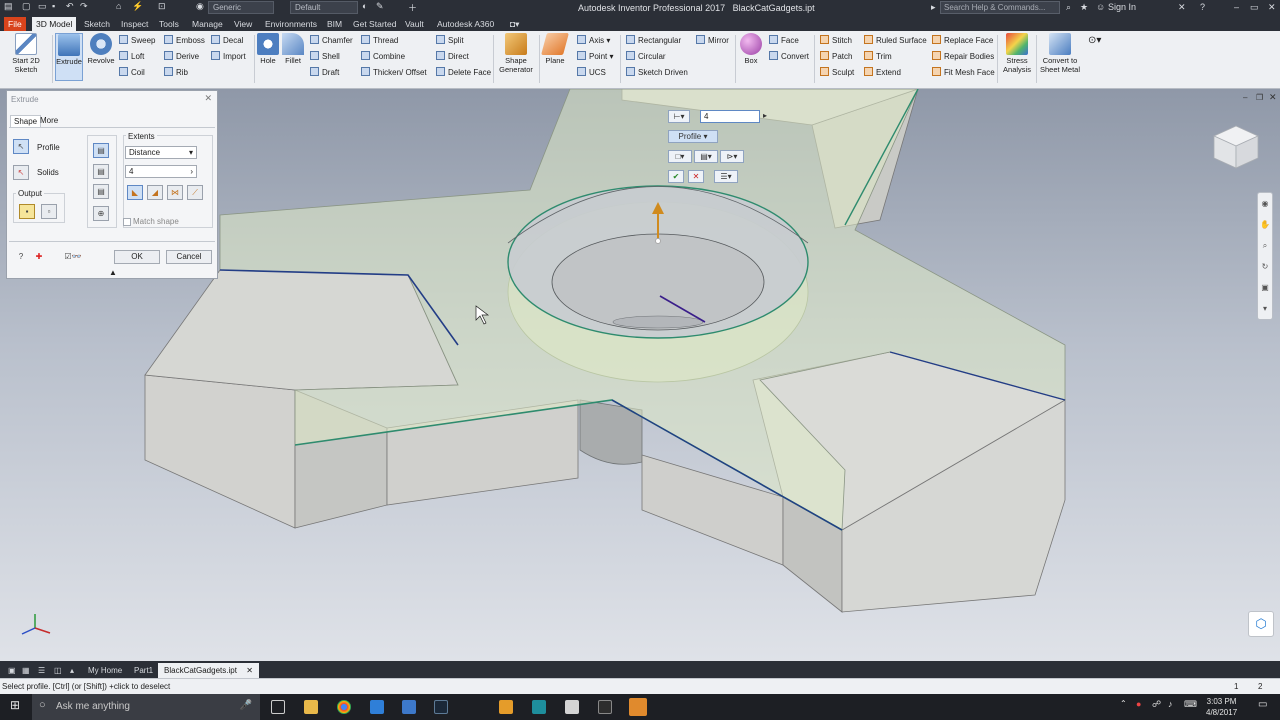 The width and height of the screenshot is (1280, 720). Describe the element at coordinates (380, 6) in the screenshot. I see `adjust-icon: ✎` at that location.